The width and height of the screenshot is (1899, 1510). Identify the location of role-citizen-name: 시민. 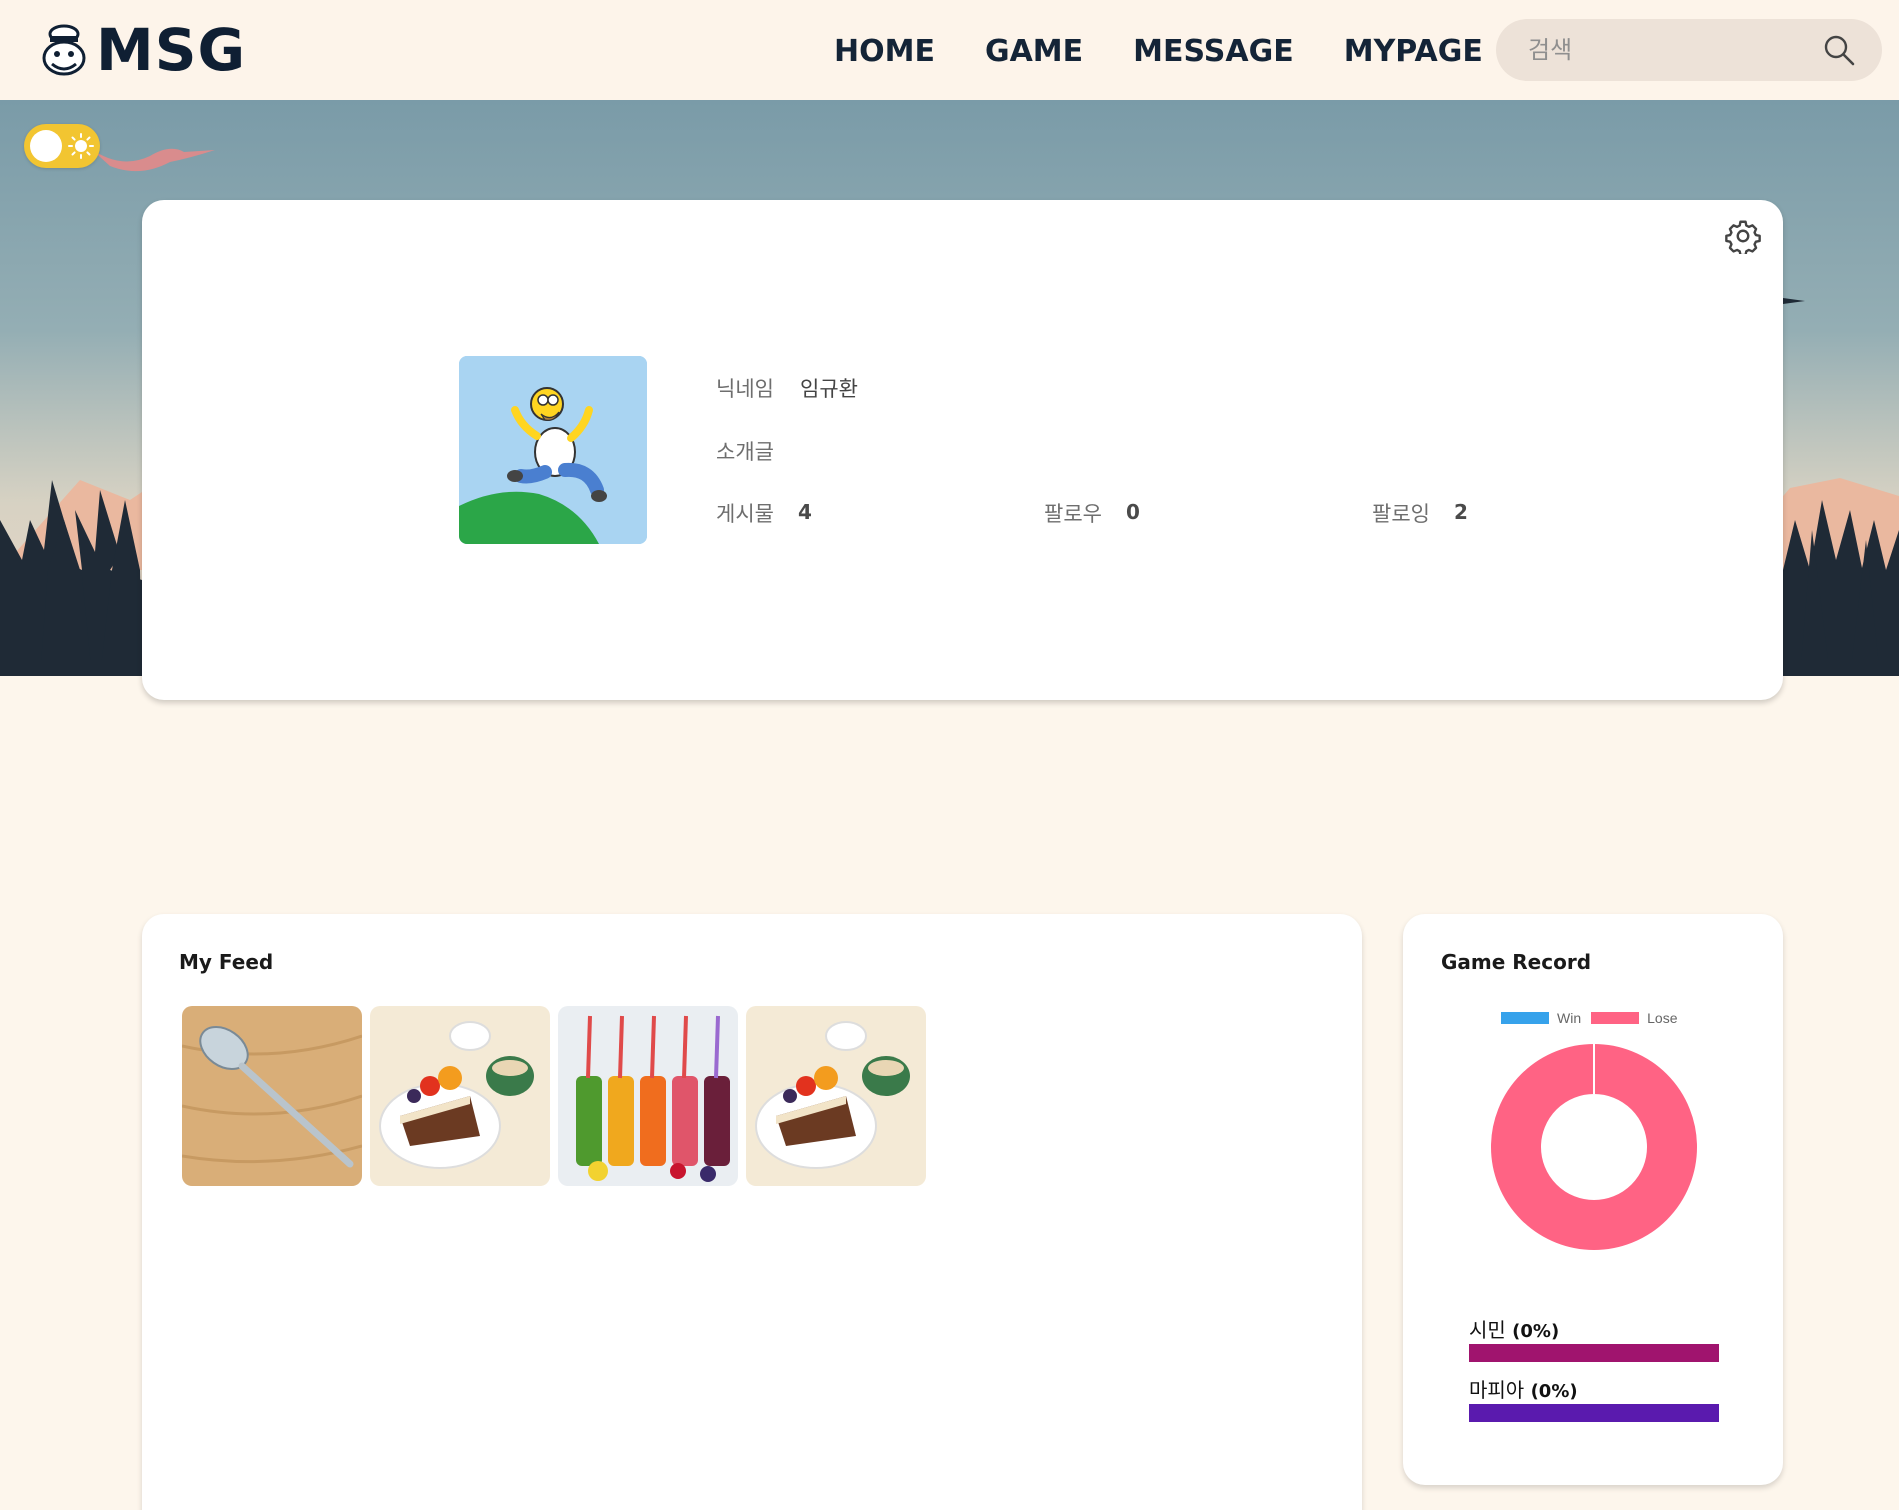
(1487, 1330).